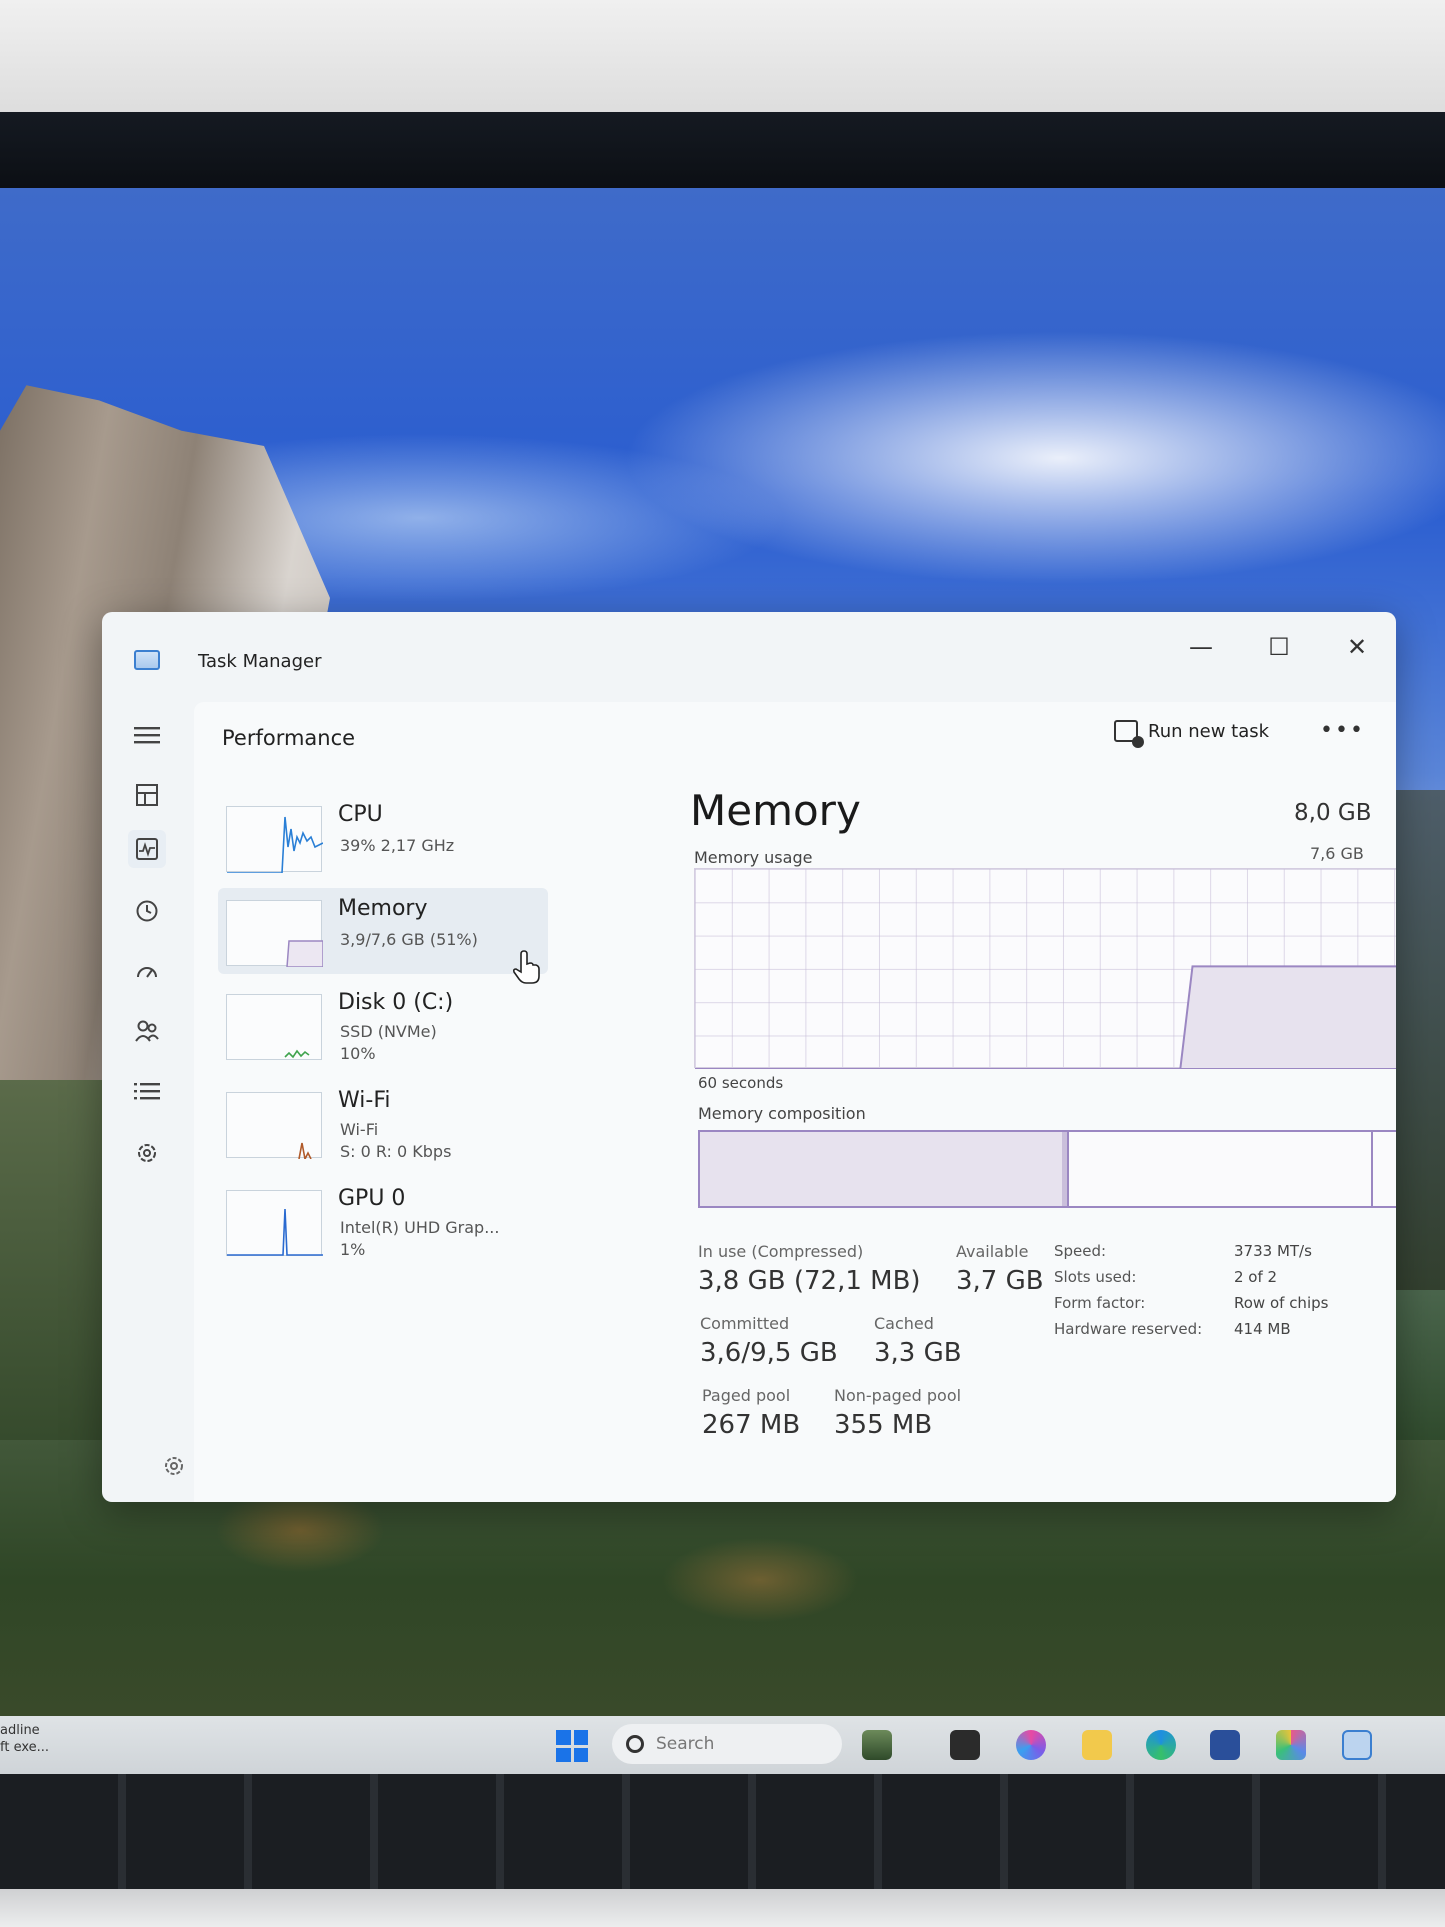 The width and height of the screenshot is (1445, 1927). What do you see at coordinates (274, 1127) in the screenshot?
I see `wifi-thumbnail-graph` at bounding box center [274, 1127].